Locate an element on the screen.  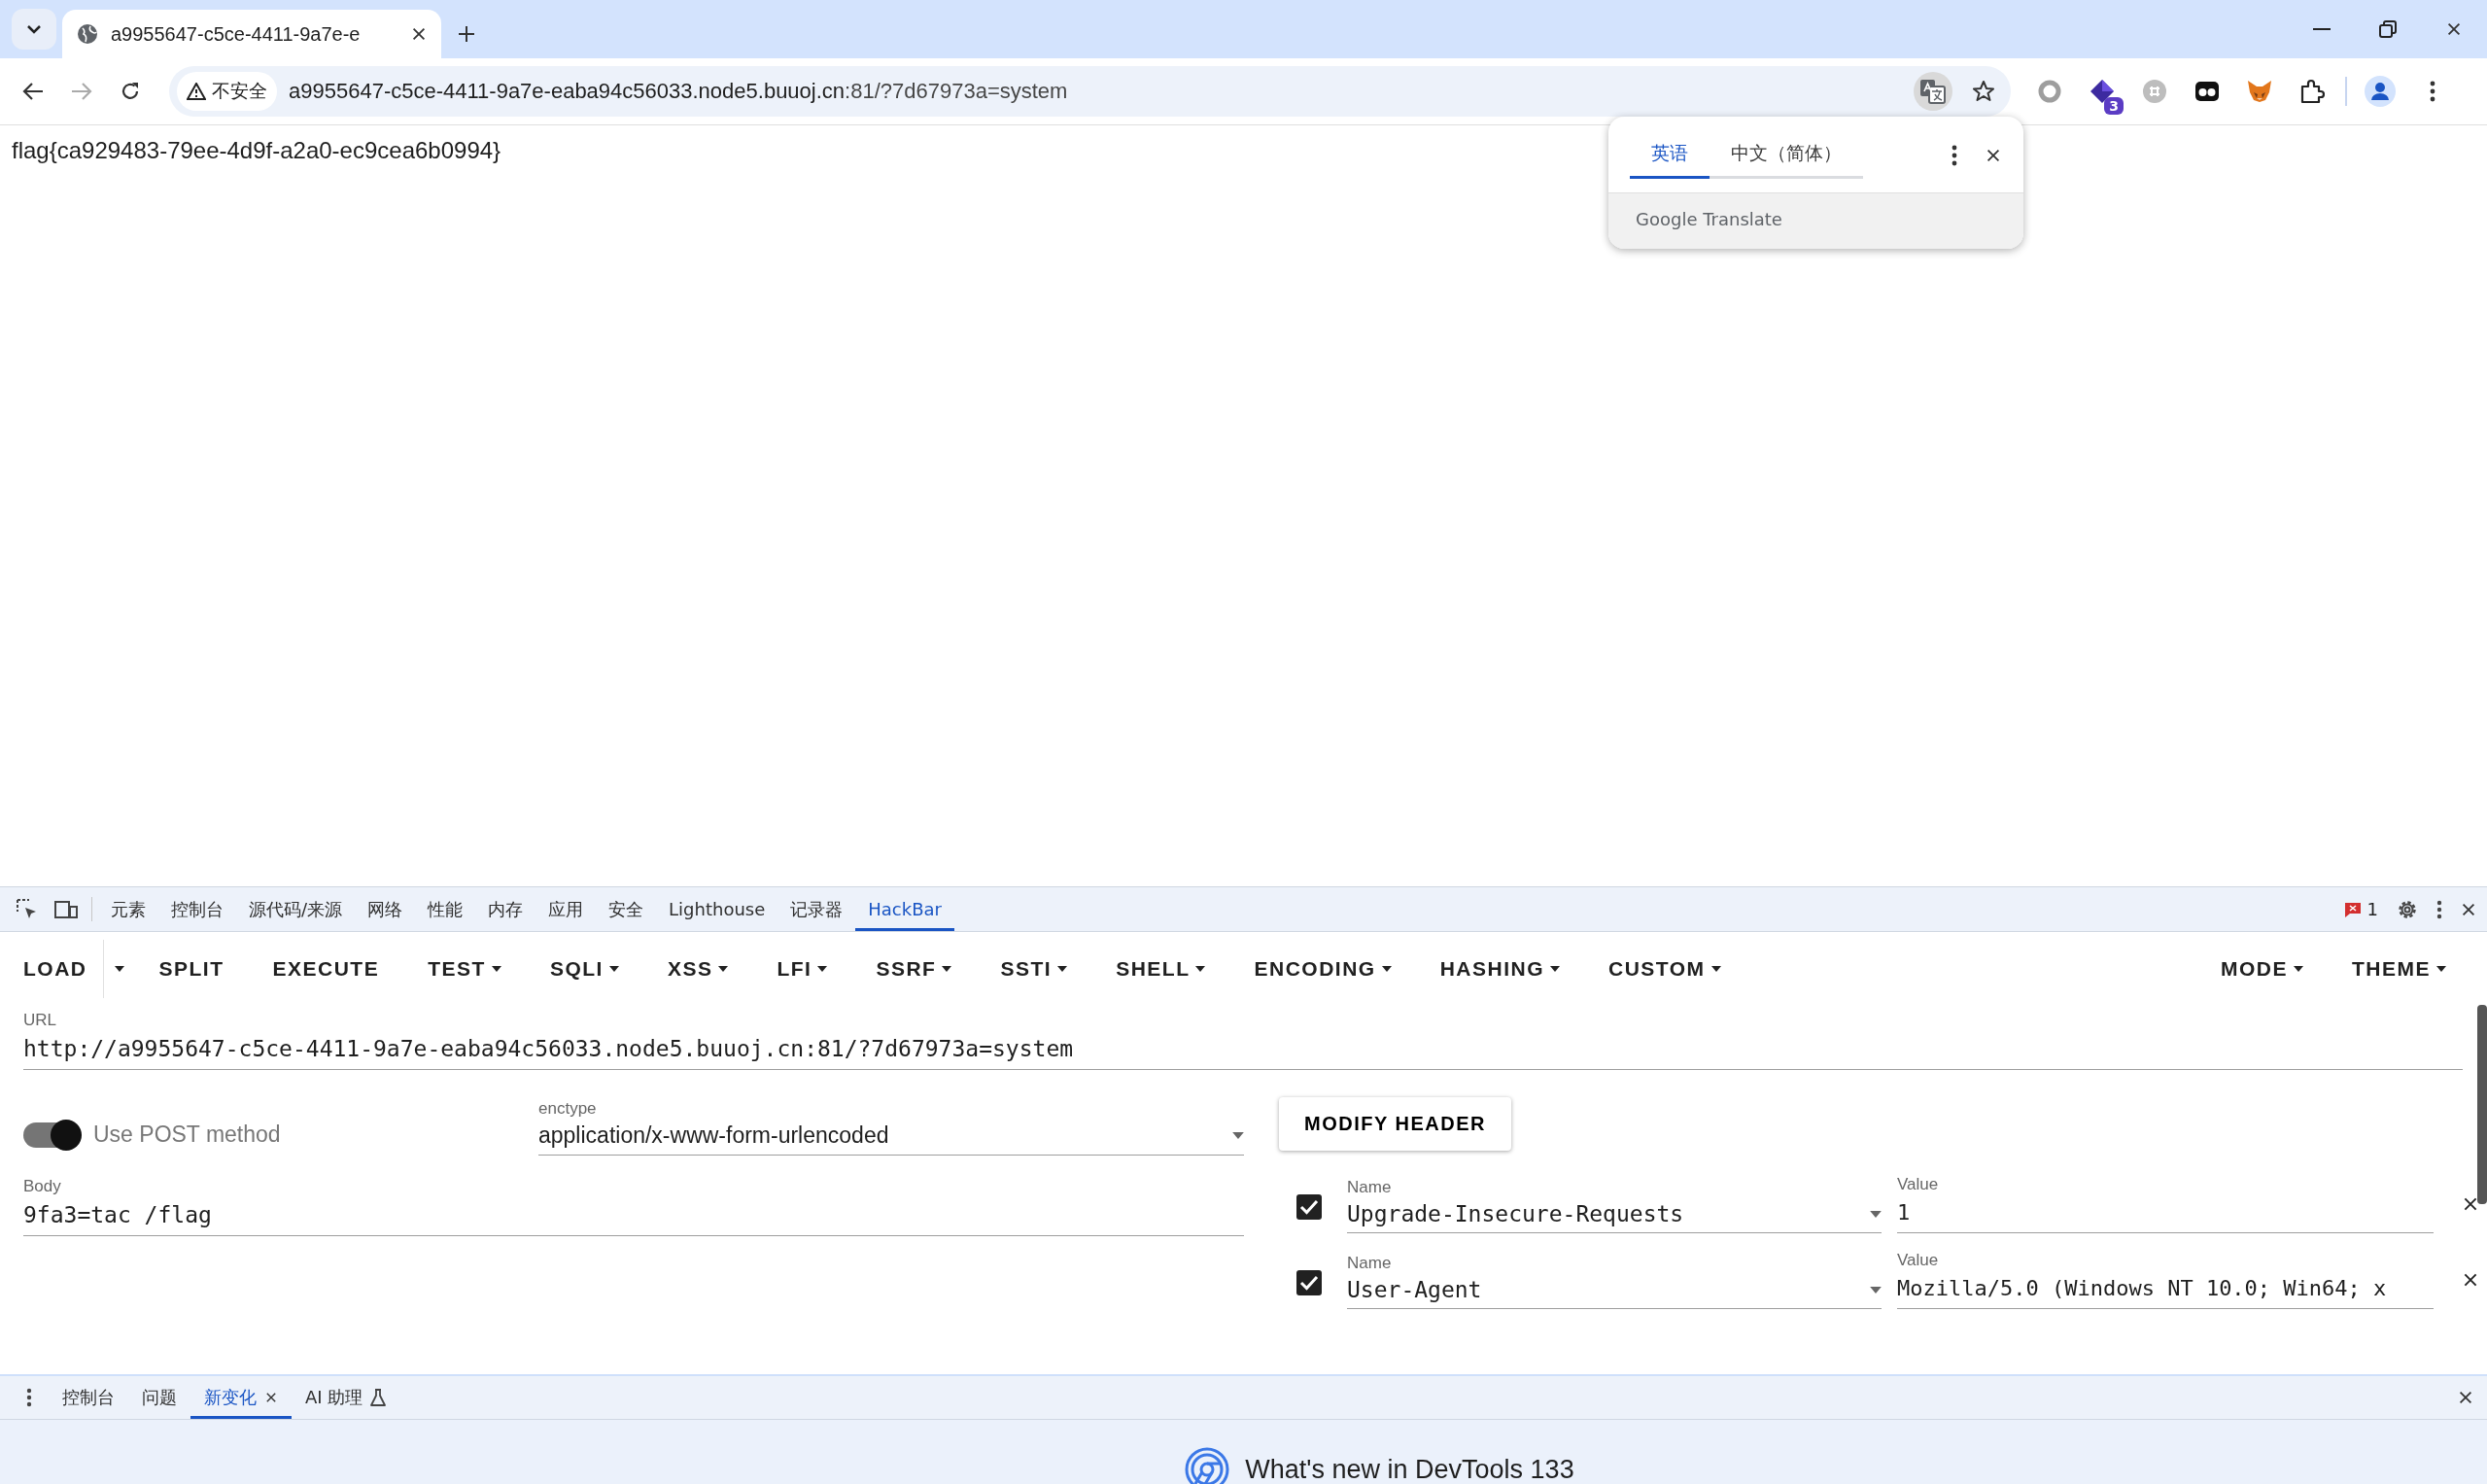
menu-button: ENCODING is located at coordinates (1322, 968).